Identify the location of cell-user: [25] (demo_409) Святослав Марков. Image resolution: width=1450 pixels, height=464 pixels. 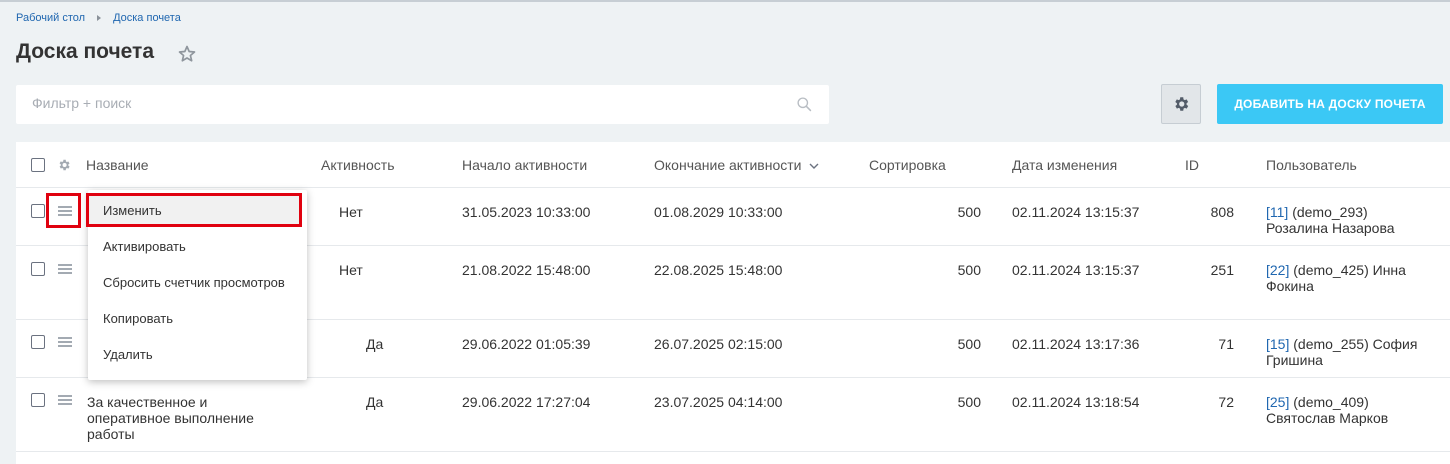
(1356, 410).